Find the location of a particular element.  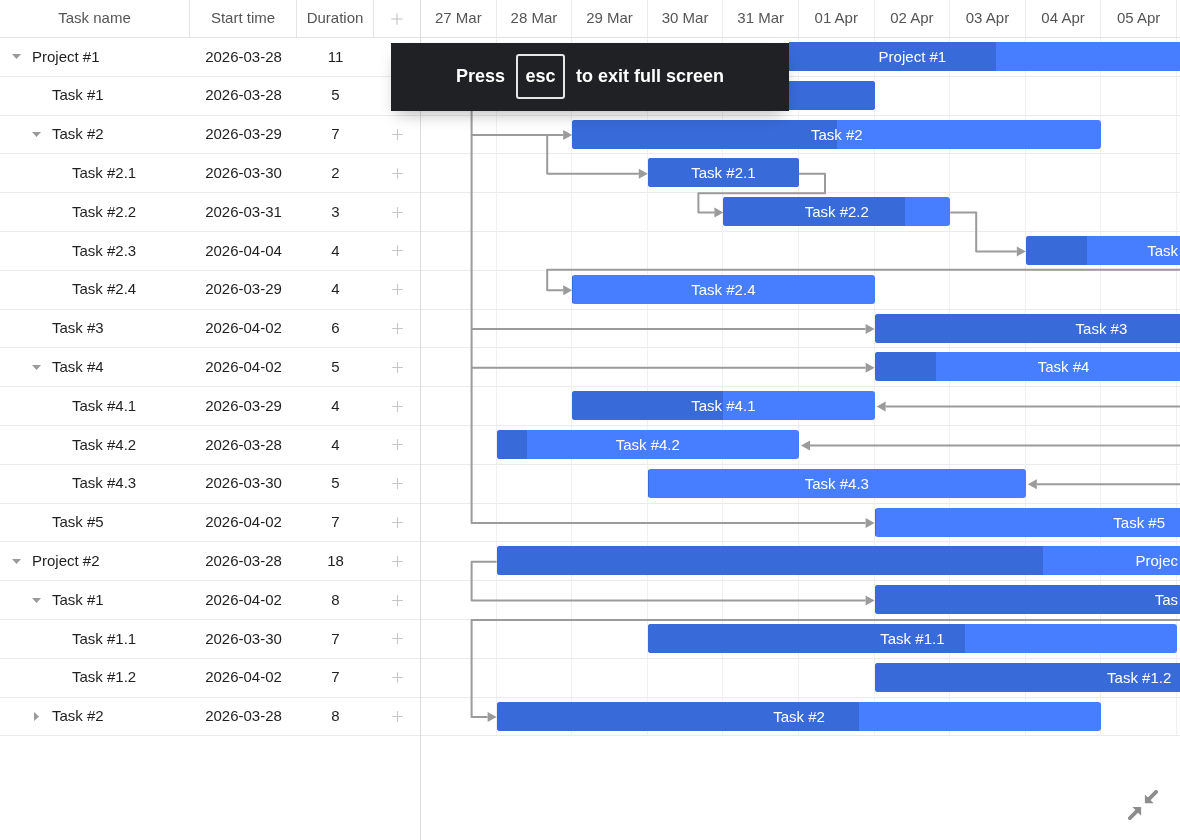

date-label: 30 Mar is located at coordinates (685, 18).